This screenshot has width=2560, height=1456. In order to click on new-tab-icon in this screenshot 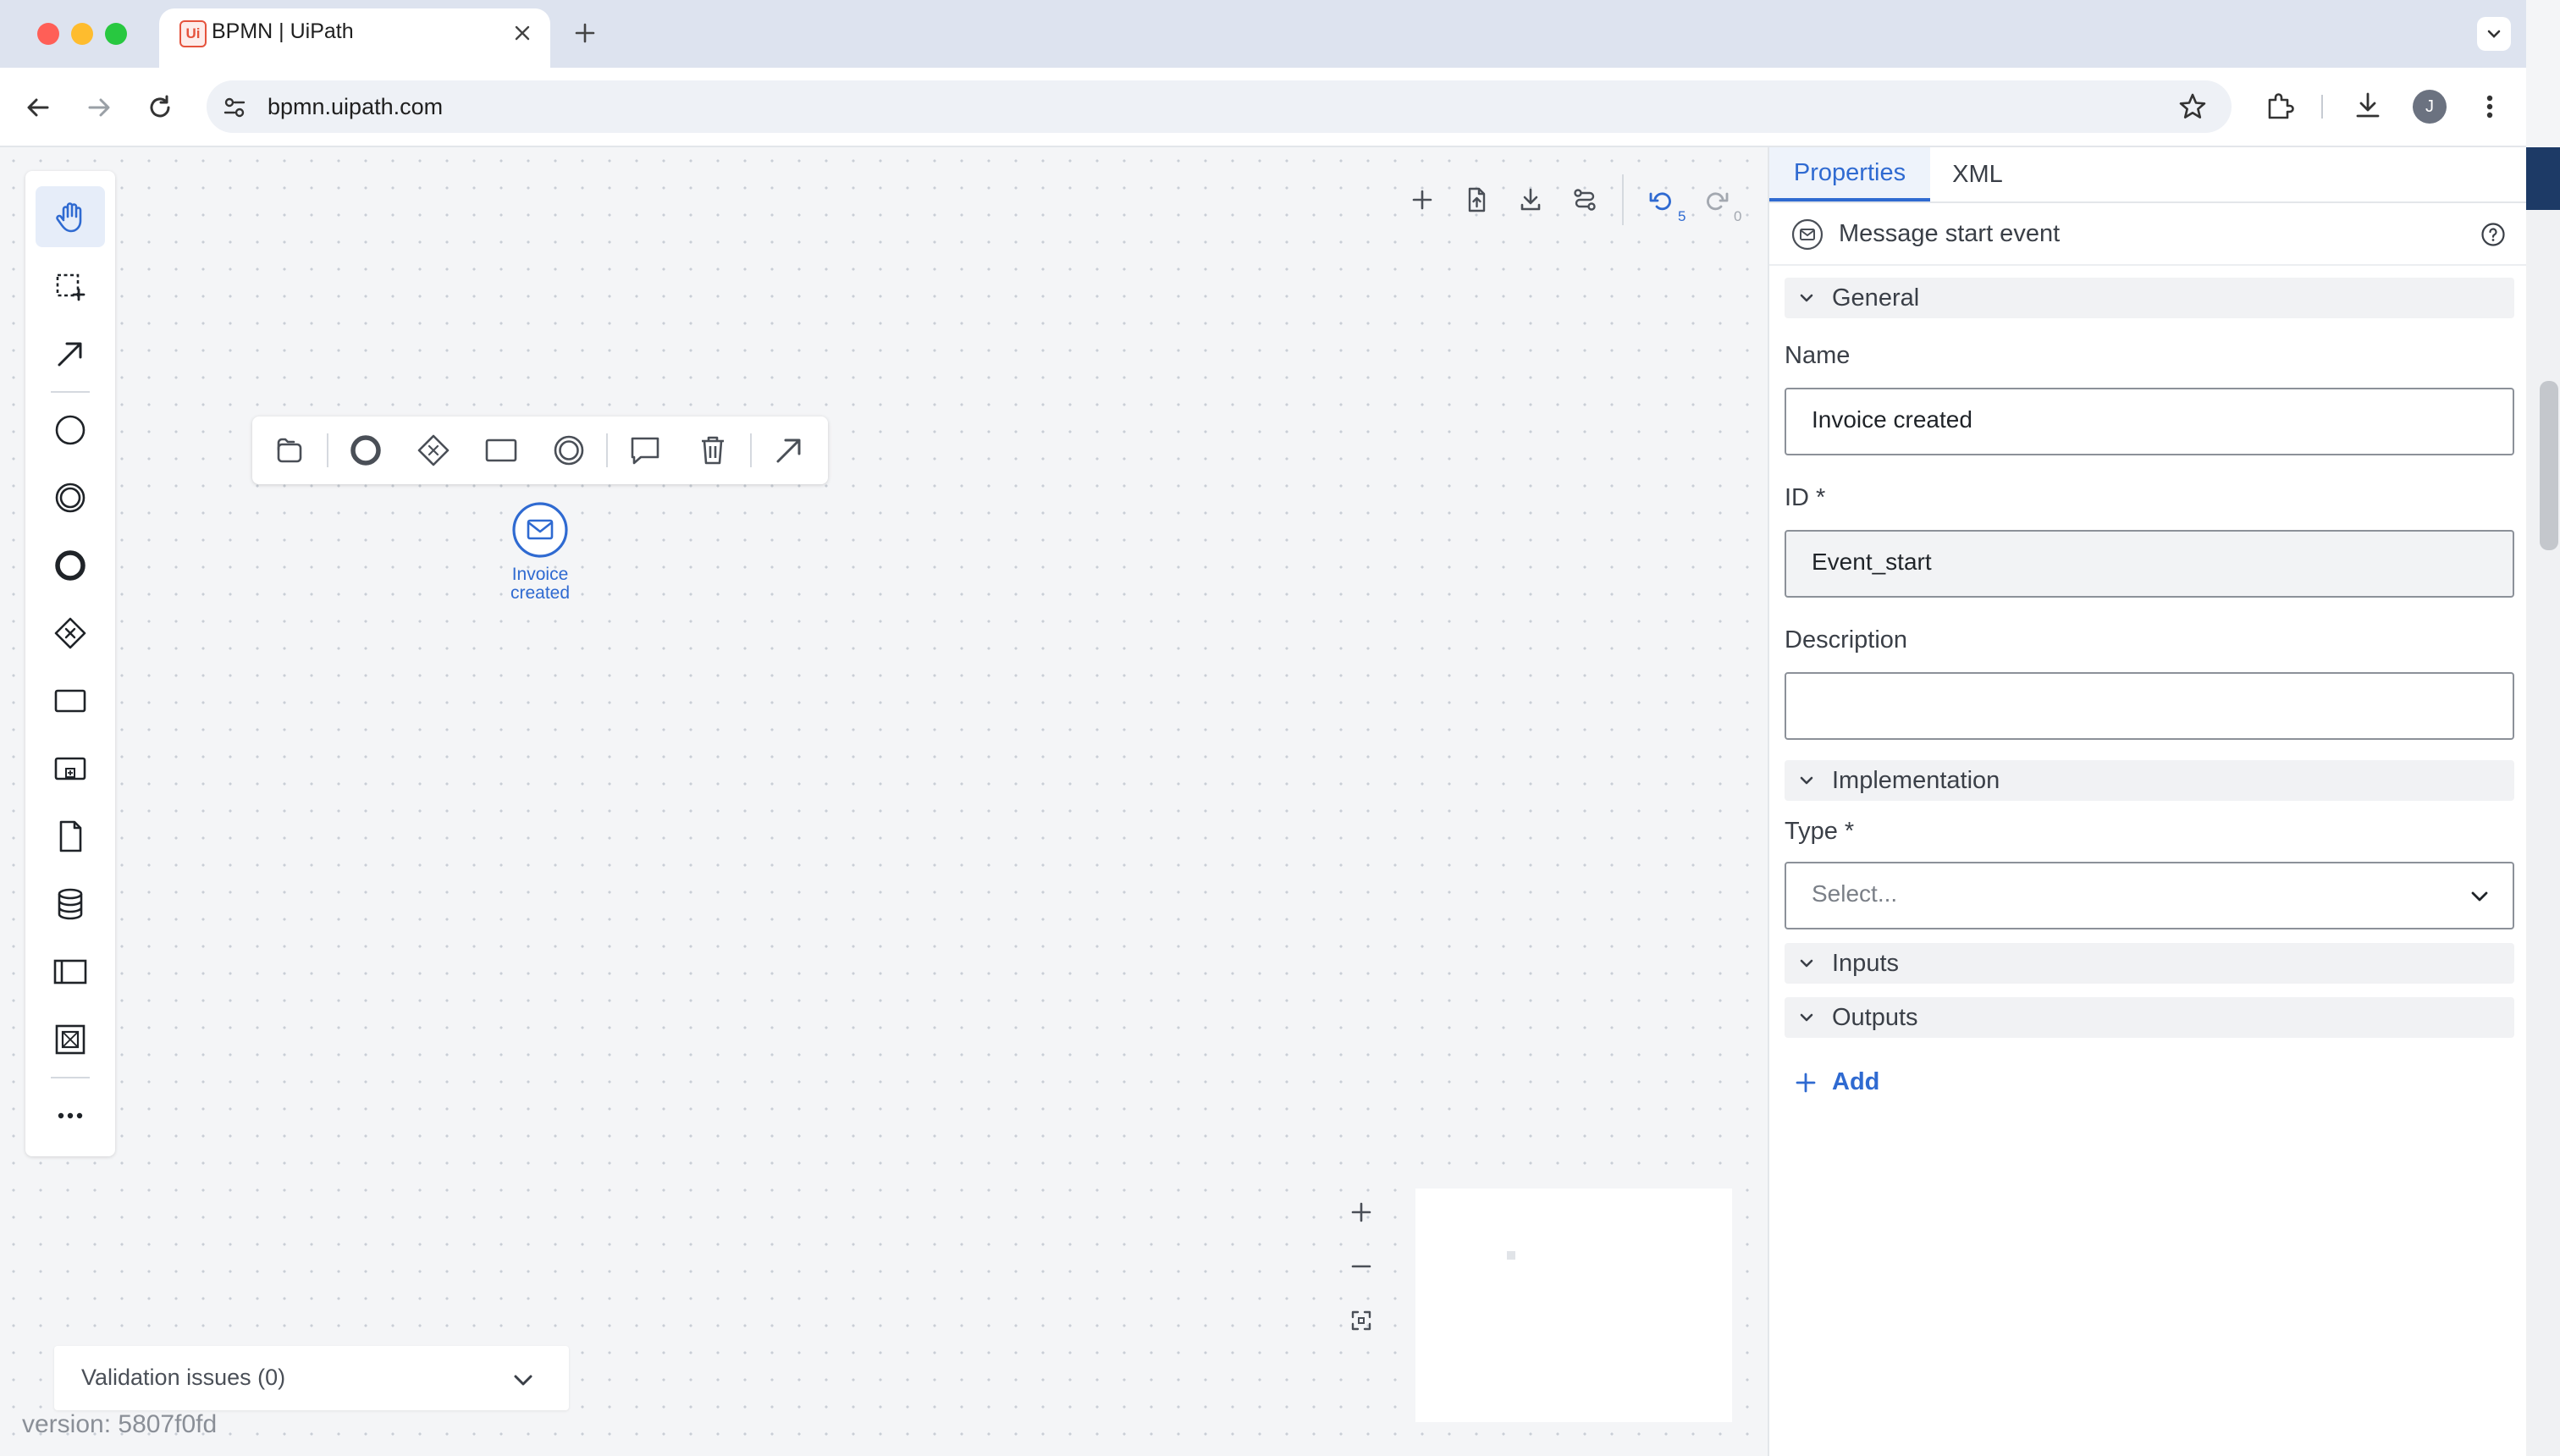, I will do `click(585, 33)`.